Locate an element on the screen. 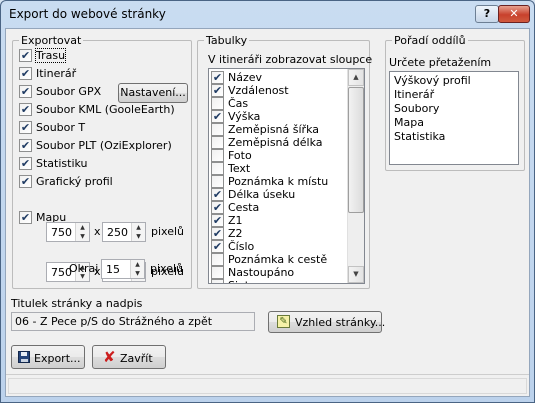 This screenshot has height=403, width=535. zavrit-button: ✘ Zavřít is located at coordinates (129, 357).